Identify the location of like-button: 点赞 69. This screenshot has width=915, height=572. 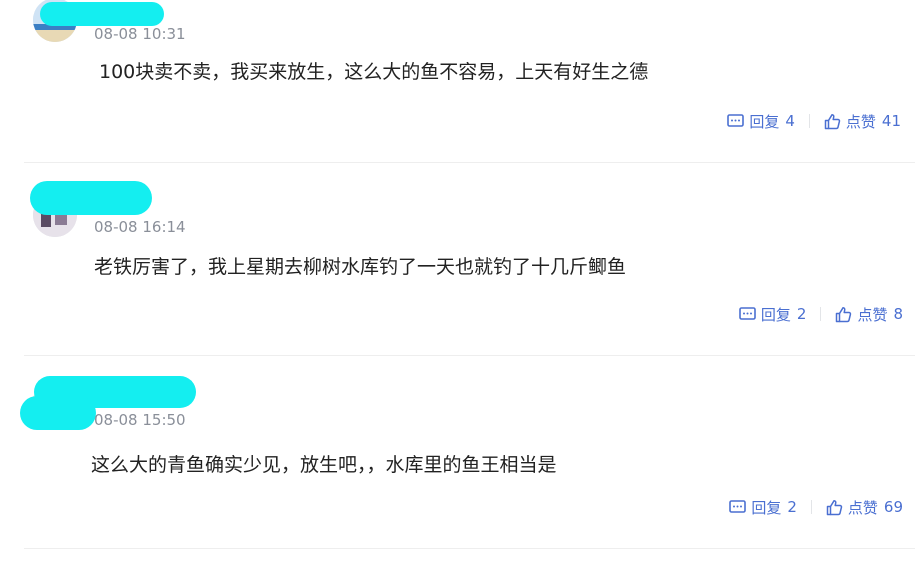
(864, 507).